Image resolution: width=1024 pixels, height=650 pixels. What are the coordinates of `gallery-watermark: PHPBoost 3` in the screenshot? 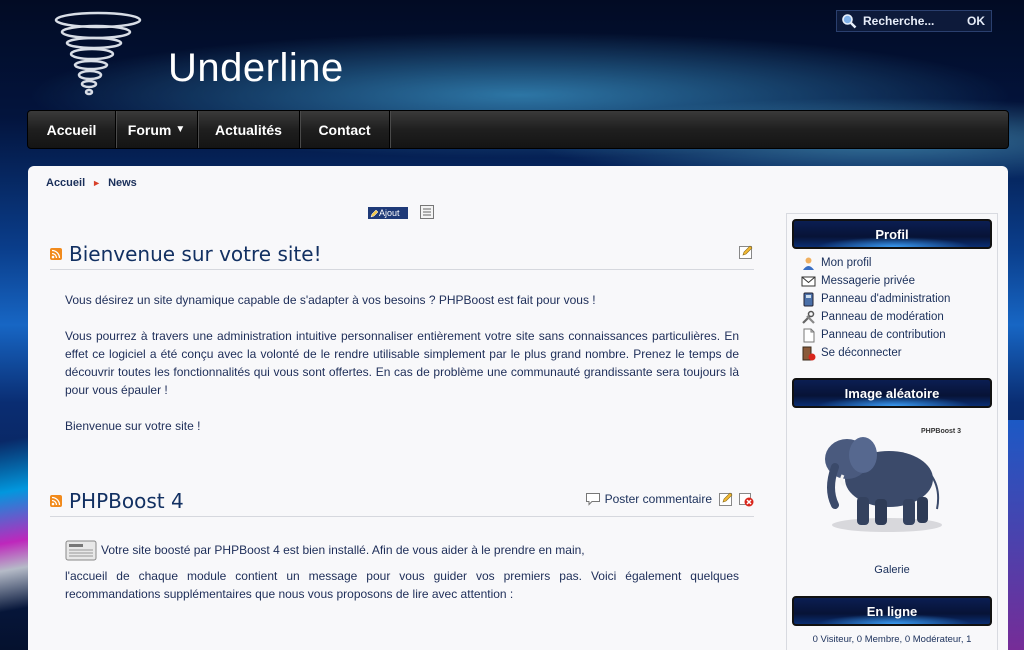 It's located at (941, 431).